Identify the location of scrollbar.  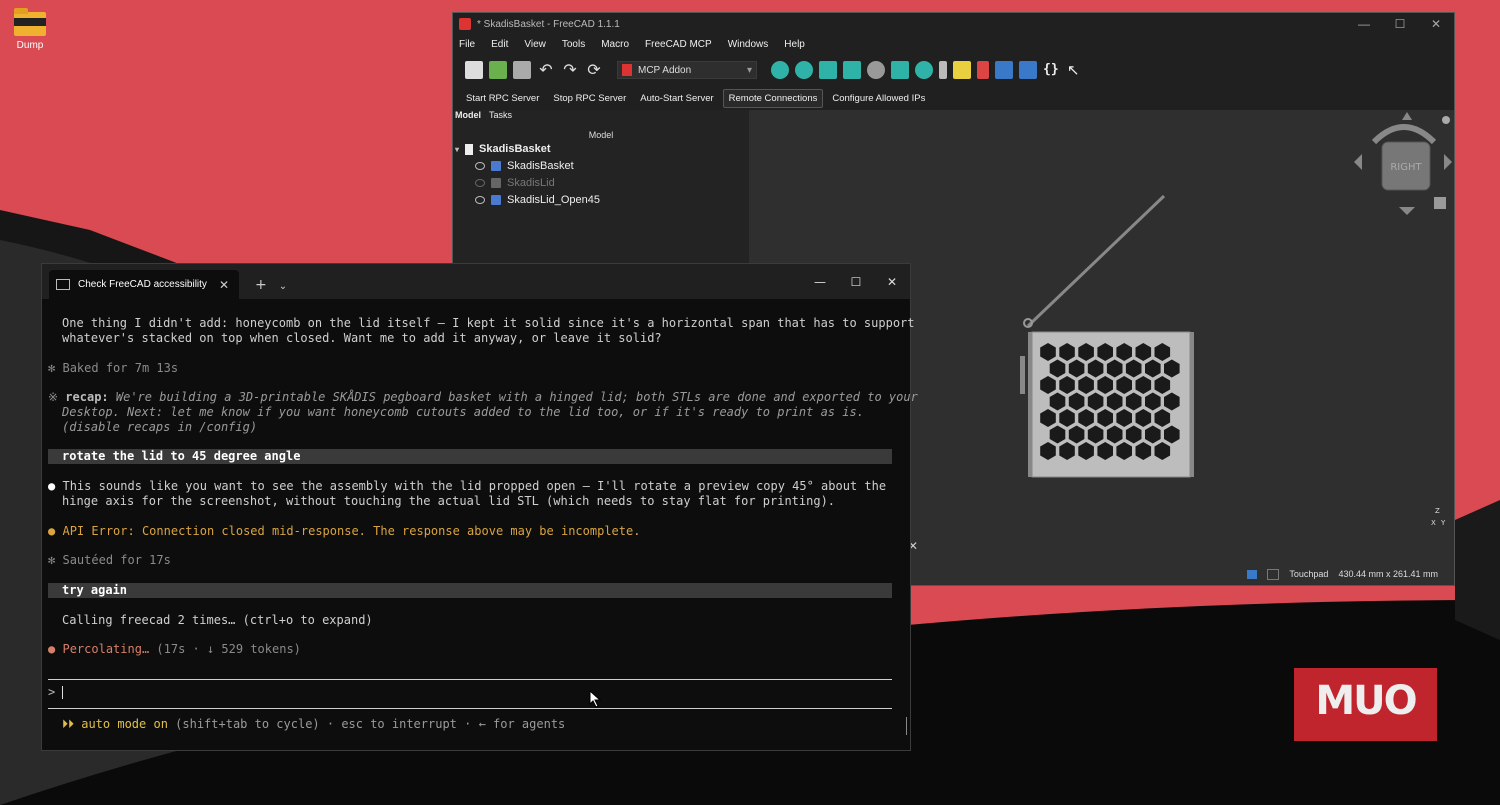
(906, 726).